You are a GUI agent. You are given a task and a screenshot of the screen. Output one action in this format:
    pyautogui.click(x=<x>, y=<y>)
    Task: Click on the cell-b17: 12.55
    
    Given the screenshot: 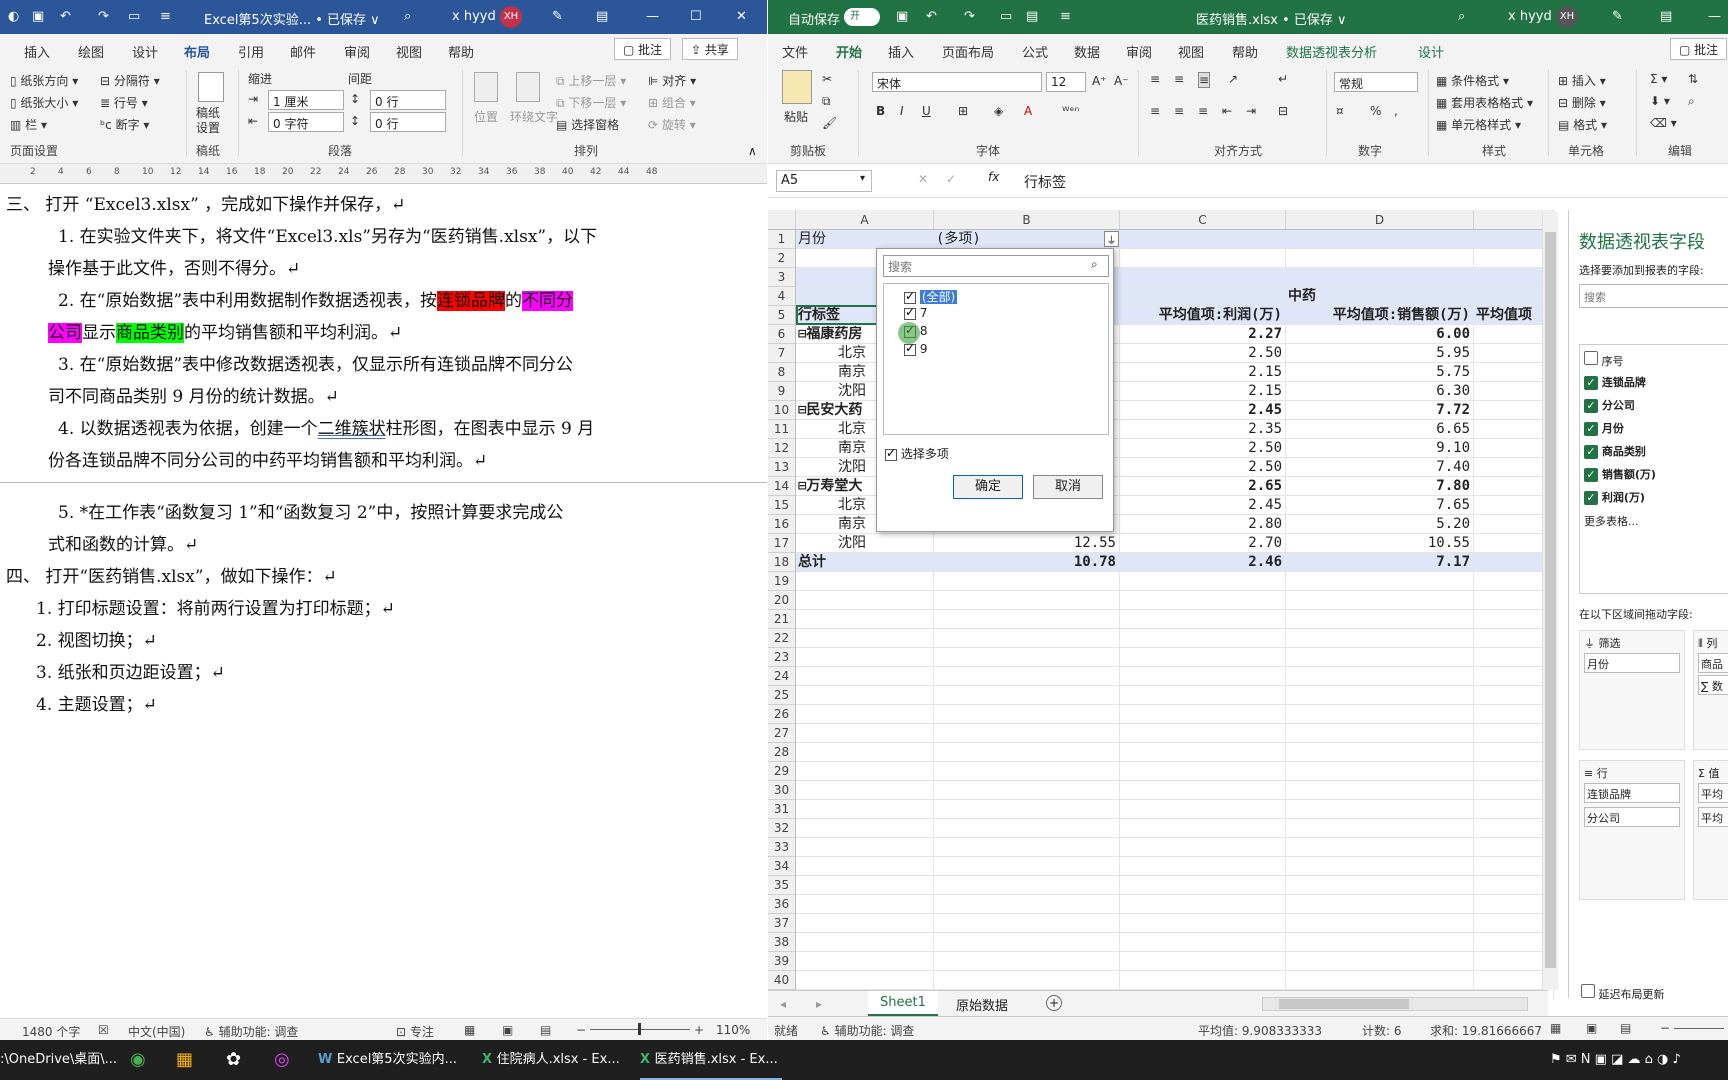 What is the action you would take?
    pyautogui.click(x=1026, y=543)
    